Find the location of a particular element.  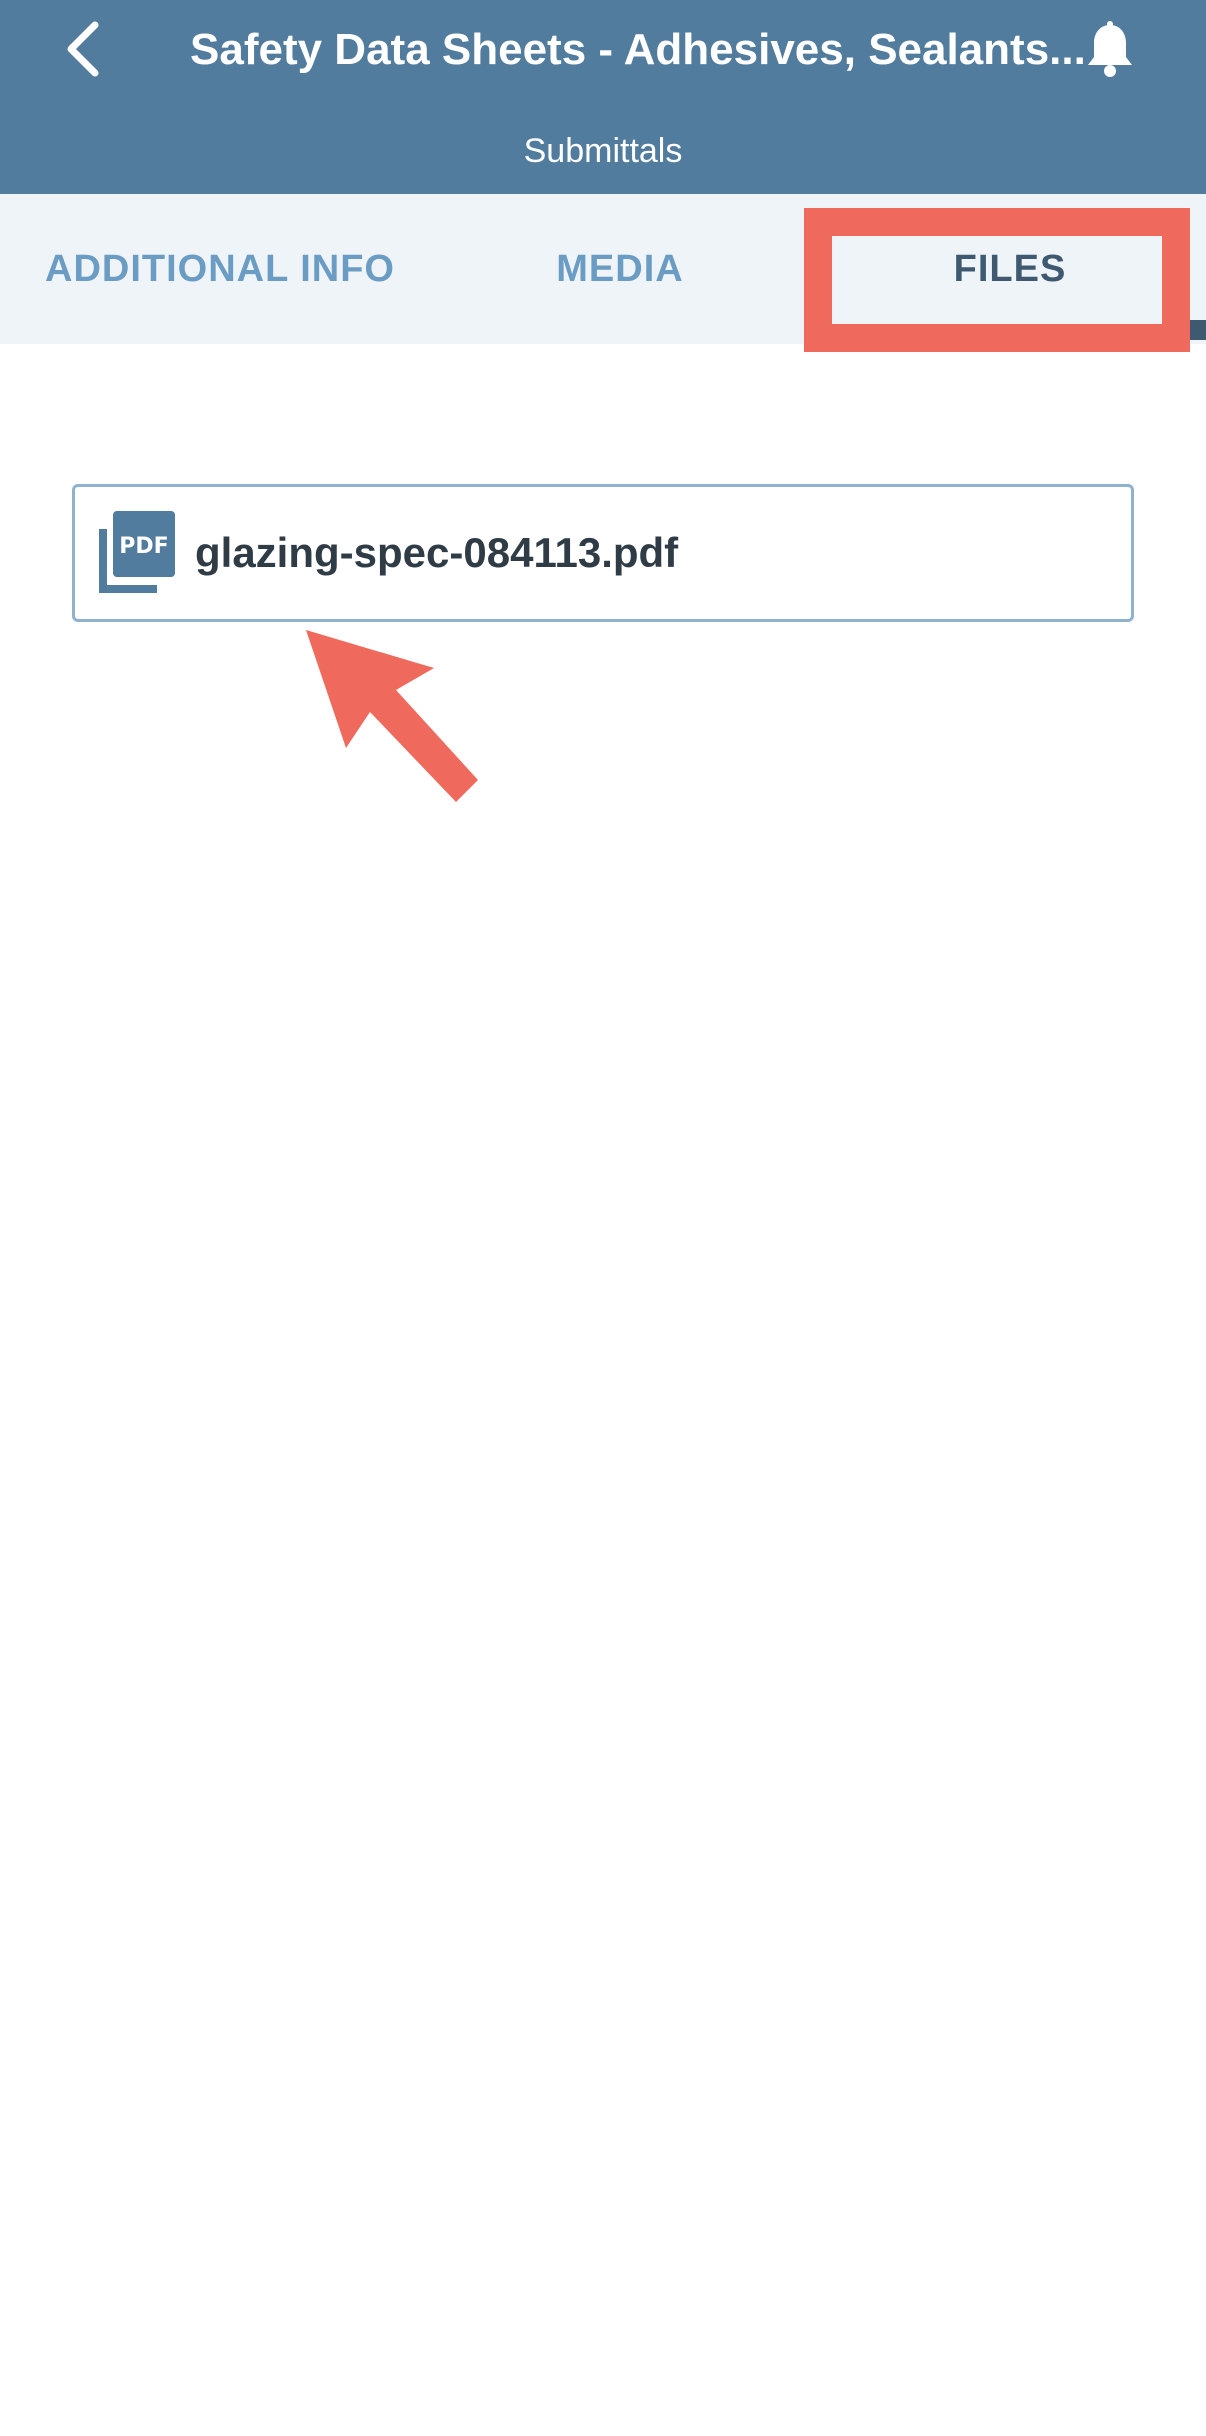

bell-icon is located at coordinates (1110, 49).